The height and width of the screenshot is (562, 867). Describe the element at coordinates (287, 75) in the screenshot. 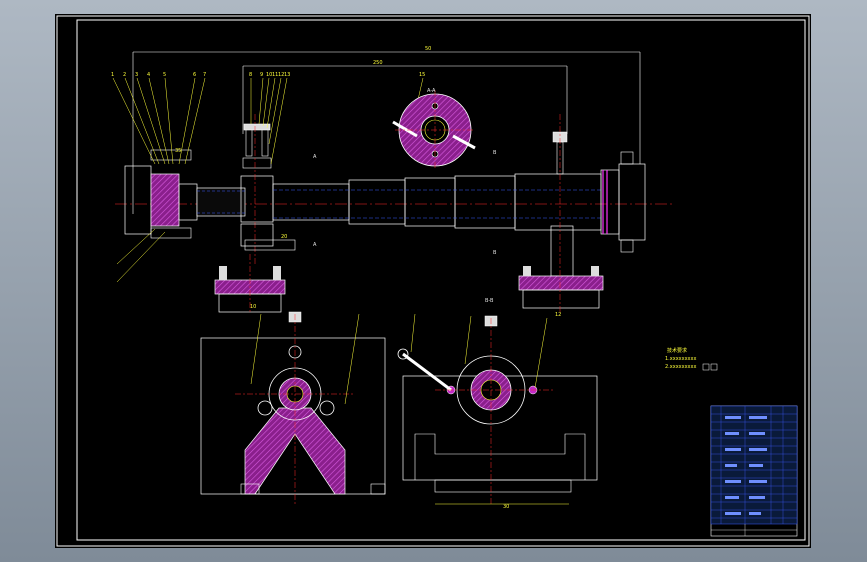

I see `balloon-13: 13` at that location.